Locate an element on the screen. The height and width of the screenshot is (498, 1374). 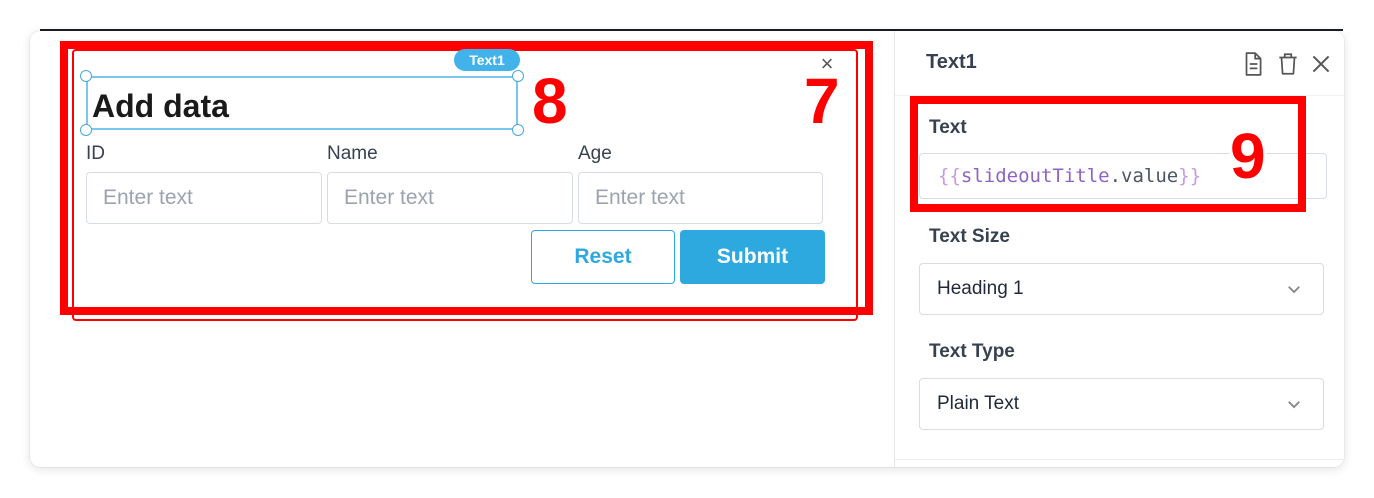
close-icon: × is located at coordinates (827, 64).